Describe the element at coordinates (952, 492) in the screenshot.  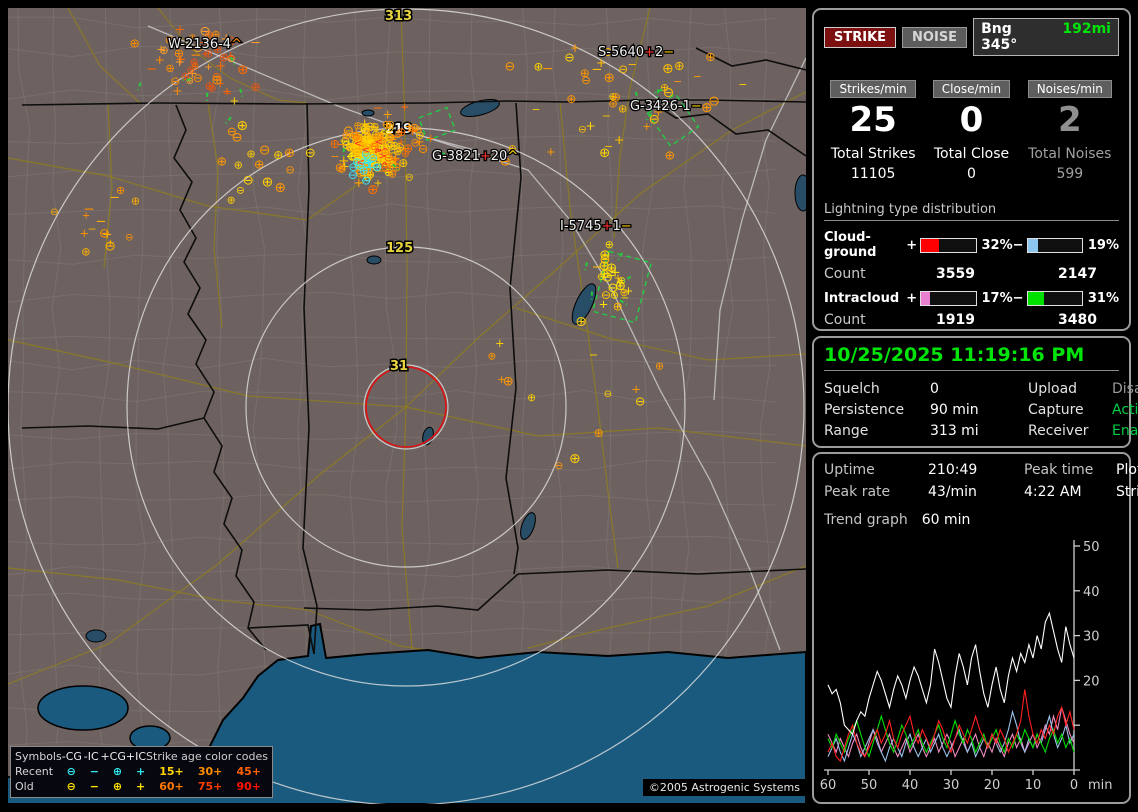
I see `peak-rate-value: 43/min` at that location.